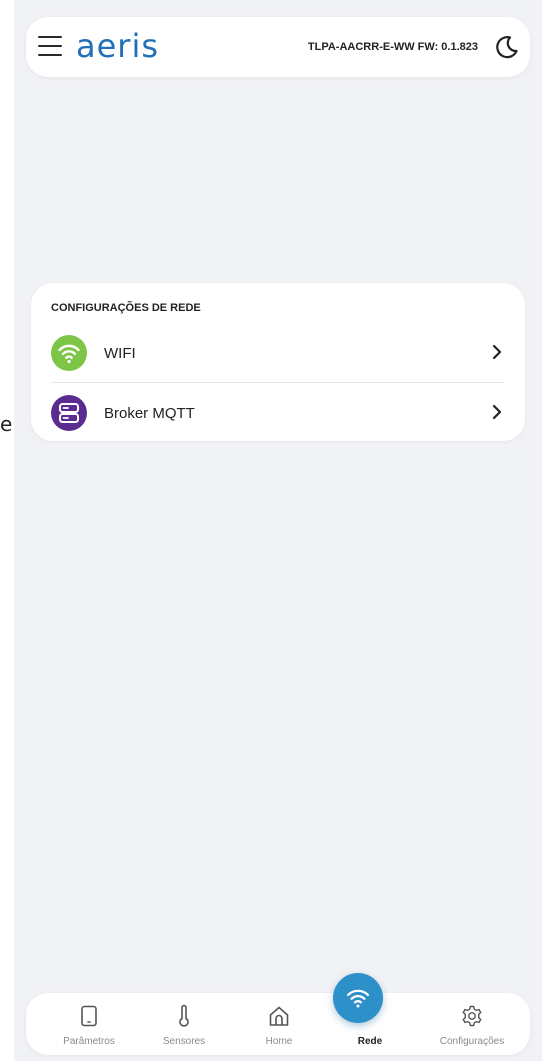  I want to click on rede-fab-button, so click(358, 998).